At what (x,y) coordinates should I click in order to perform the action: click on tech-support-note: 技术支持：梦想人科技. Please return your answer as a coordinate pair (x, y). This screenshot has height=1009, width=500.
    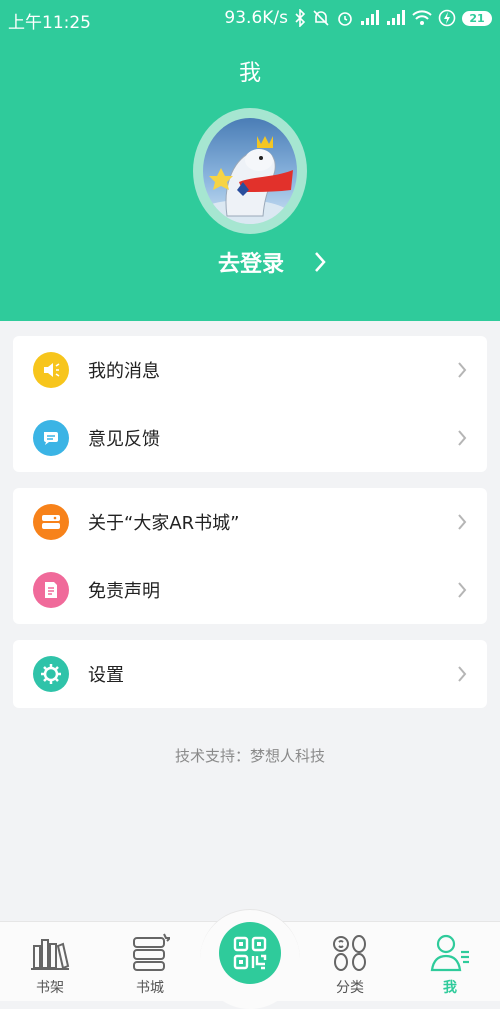
    Looking at the image, I should click on (249, 756).